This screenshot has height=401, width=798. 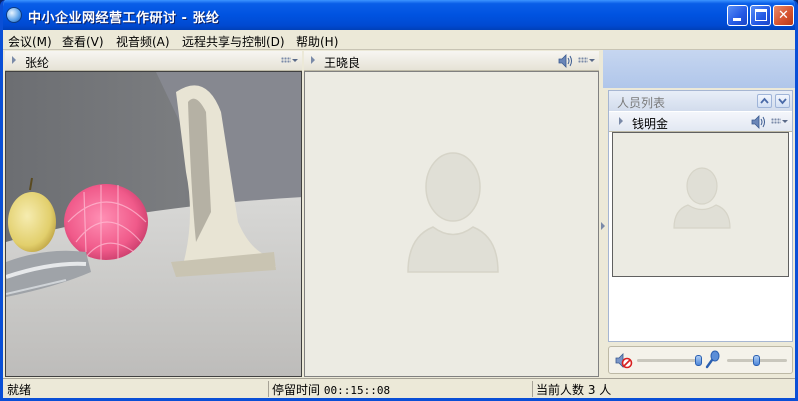 What do you see at coordinates (153, 61) in the screenshot?
I see `panel-header-left: 张纶` at bounding box center [153, 61].